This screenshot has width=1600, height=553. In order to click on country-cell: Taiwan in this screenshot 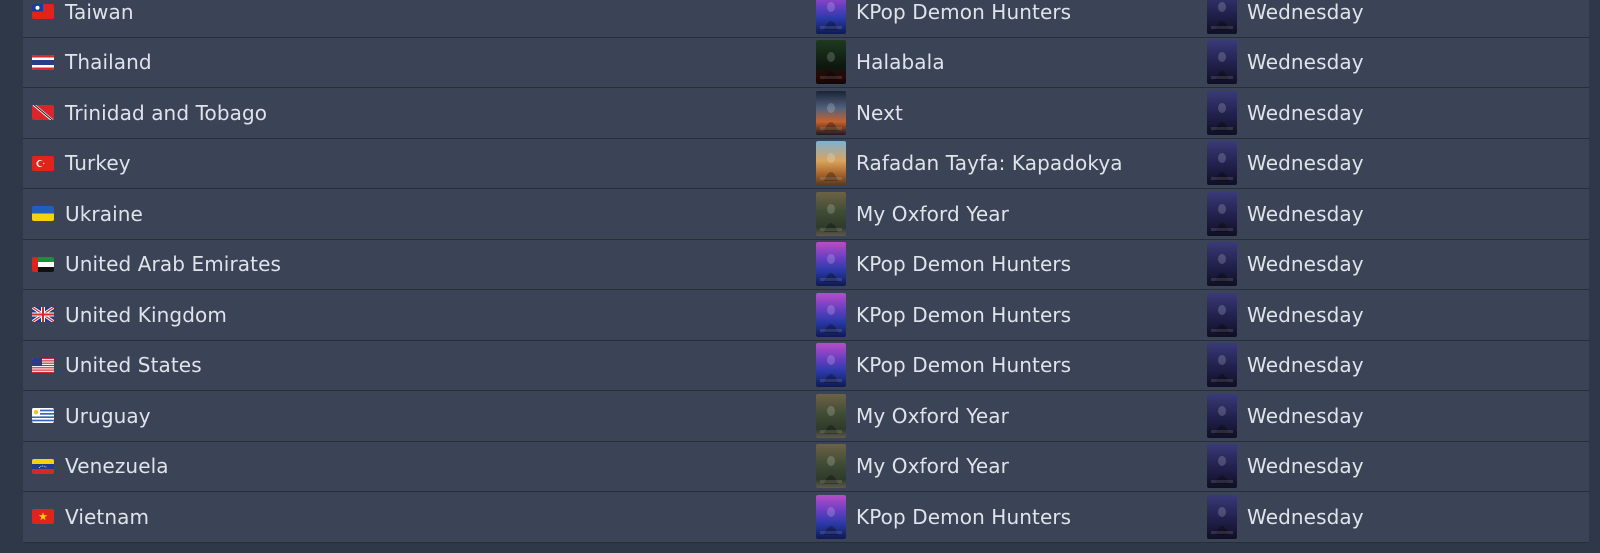, I will do `click(83, 18)`.